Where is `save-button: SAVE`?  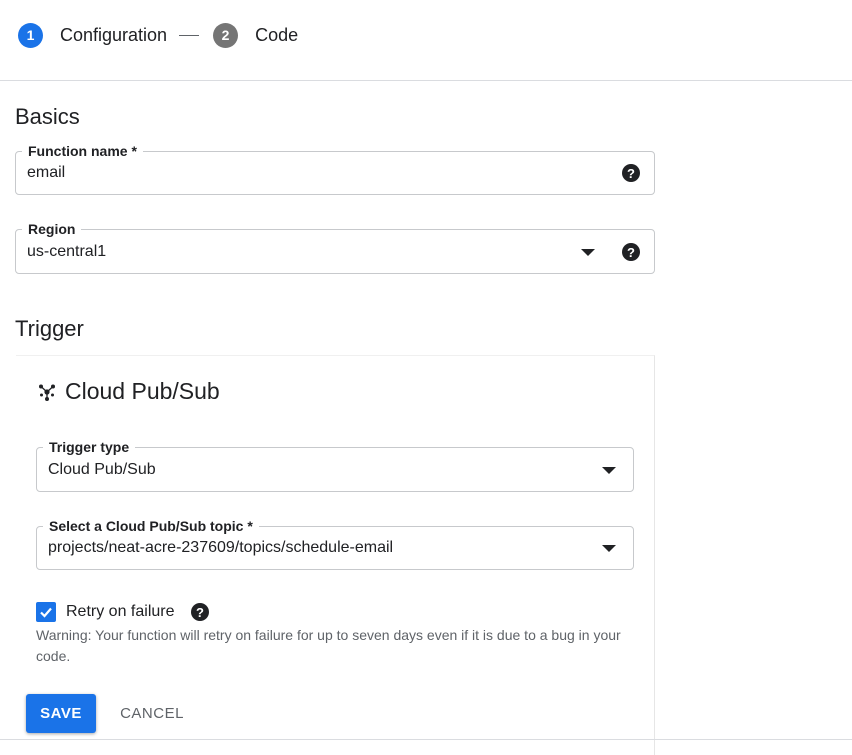
save-button: SAVE is located at coordinates (61, 713).